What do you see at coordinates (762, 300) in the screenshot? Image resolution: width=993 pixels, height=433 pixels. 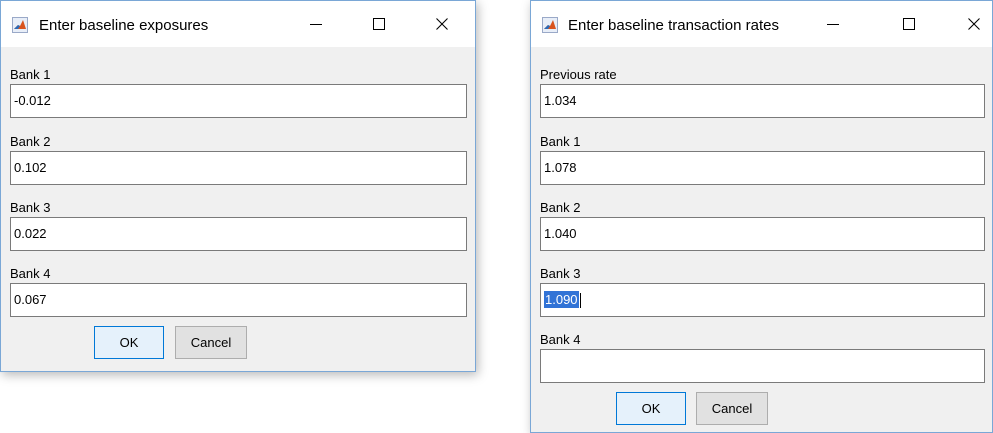 I see `bank-3-input: 1.090` at bounding box center [762, 300].